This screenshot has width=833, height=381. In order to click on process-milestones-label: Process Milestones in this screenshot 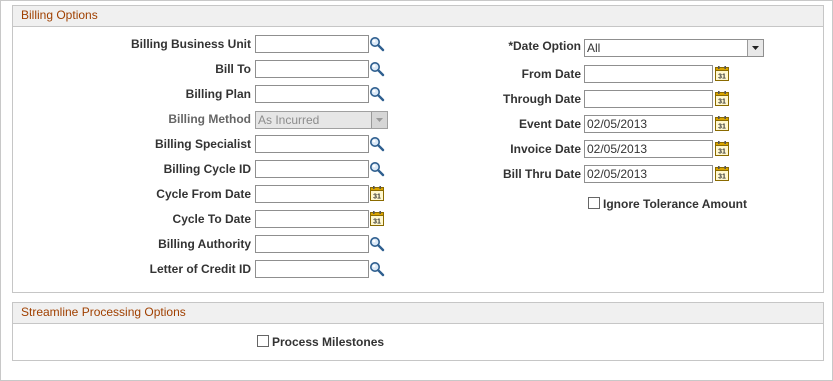, I will do `click(328, 342)`.